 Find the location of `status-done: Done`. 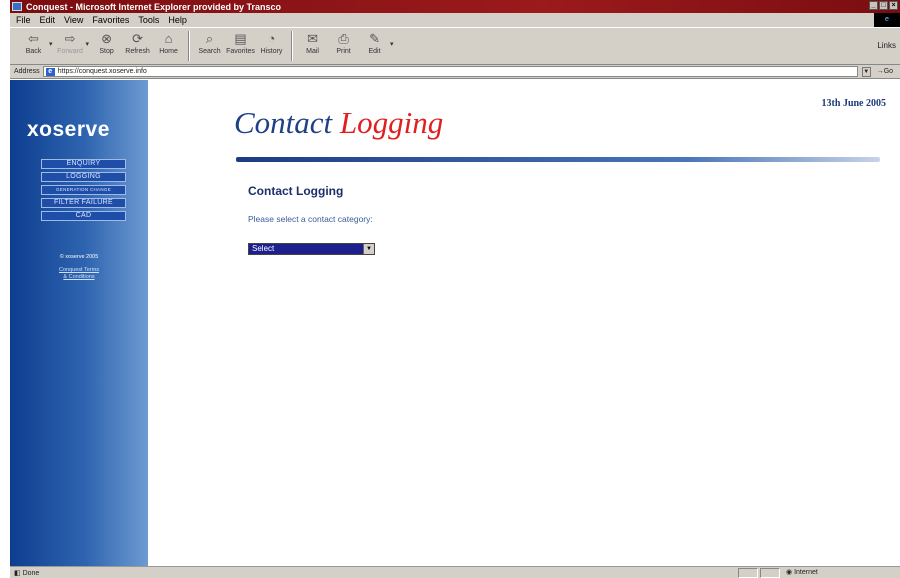

status-done: Done is located at coordinates (31, 573).